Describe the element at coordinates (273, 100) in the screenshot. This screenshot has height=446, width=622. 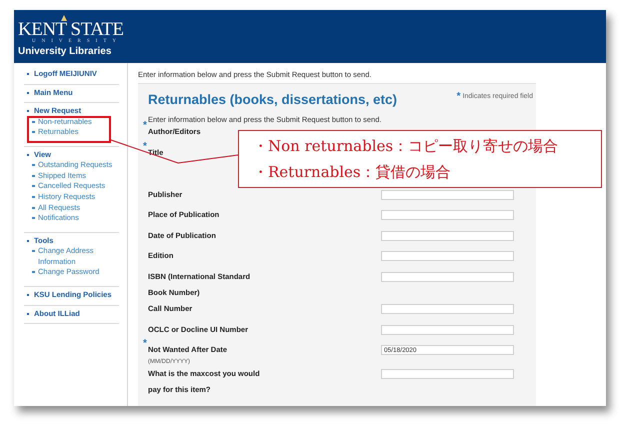
I see `form-title: Returnables (books, dissertations, etc)` at that location.